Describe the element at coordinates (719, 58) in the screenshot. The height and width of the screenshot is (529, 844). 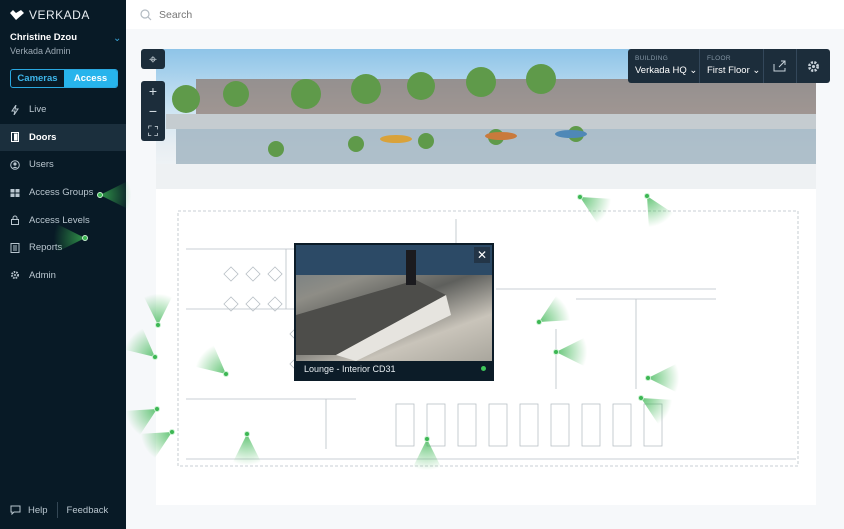
I see `floor-label: FLOOR` at that location.